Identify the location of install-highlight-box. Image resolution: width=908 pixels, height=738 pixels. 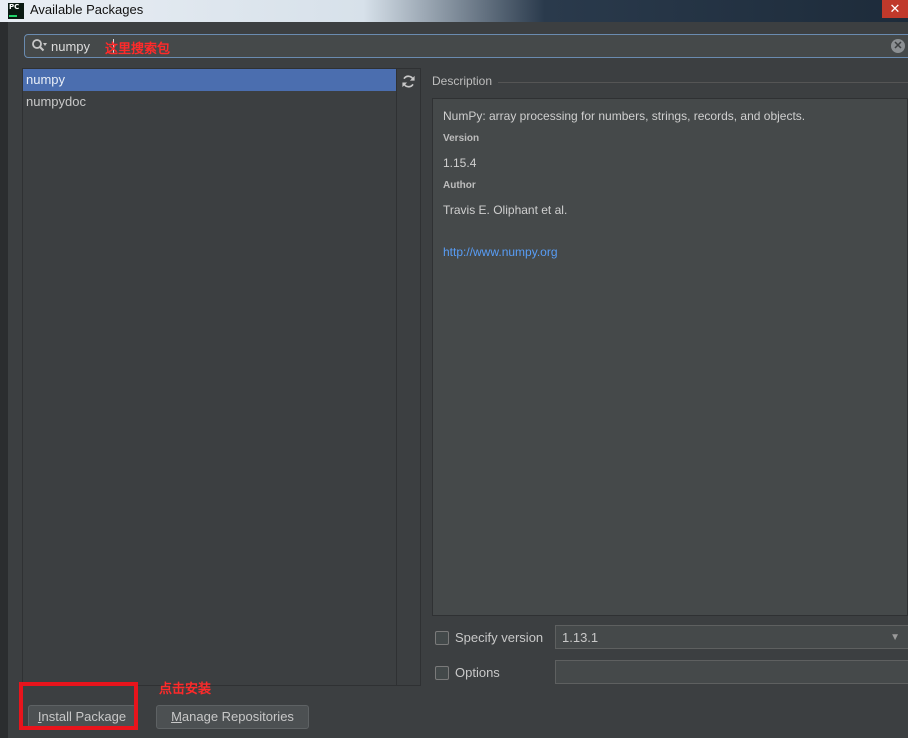
(78, 706).